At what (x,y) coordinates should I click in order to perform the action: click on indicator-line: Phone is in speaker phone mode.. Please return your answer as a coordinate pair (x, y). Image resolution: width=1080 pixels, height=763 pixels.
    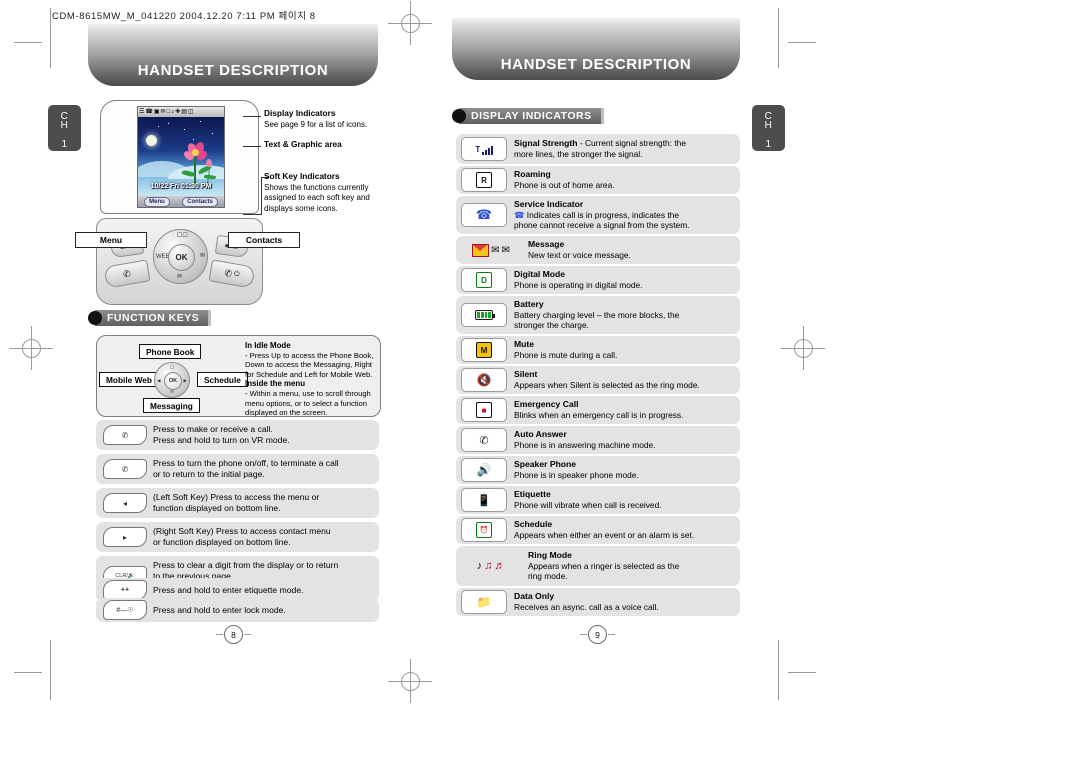
    Looking at the image, I should click on (576, 475).